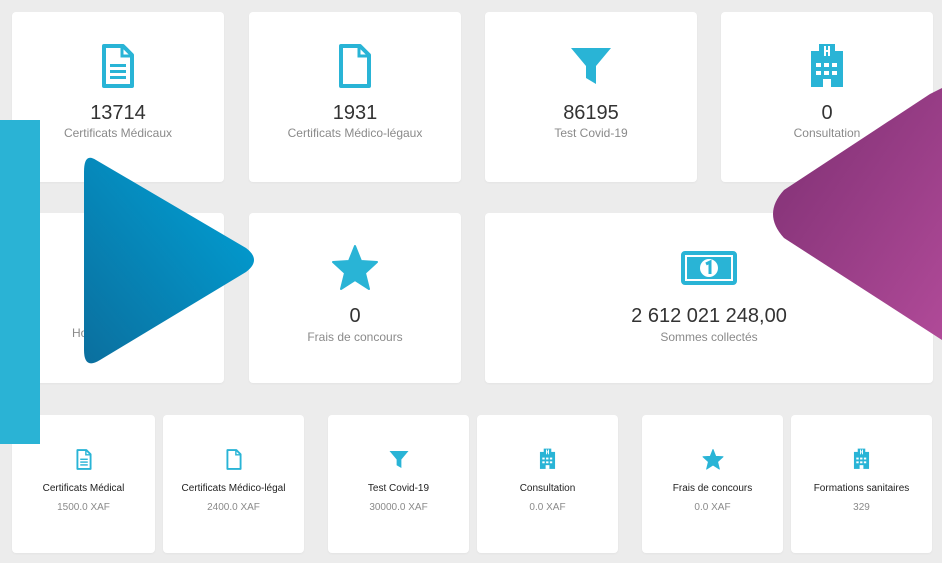  I want to click on stat-value: 1931, so click(355, 113).